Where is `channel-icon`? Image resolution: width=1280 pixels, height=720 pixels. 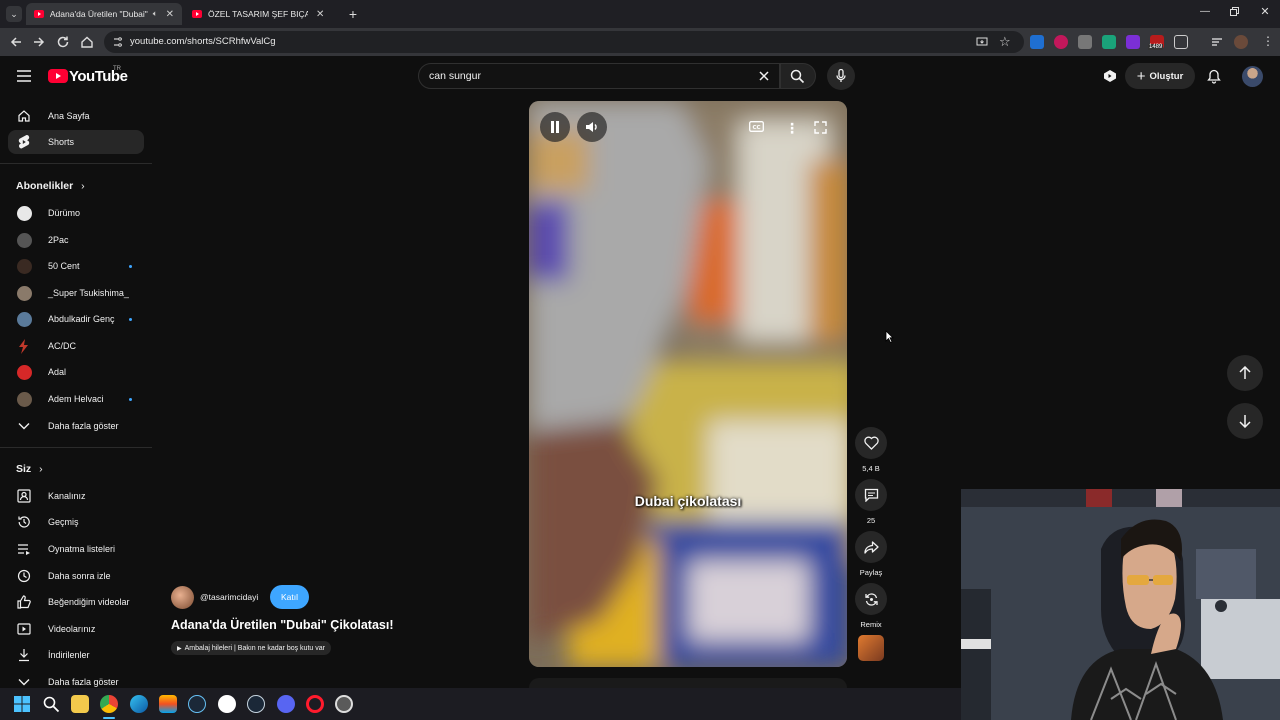 channel-icon is located at coordinates (24, 496).